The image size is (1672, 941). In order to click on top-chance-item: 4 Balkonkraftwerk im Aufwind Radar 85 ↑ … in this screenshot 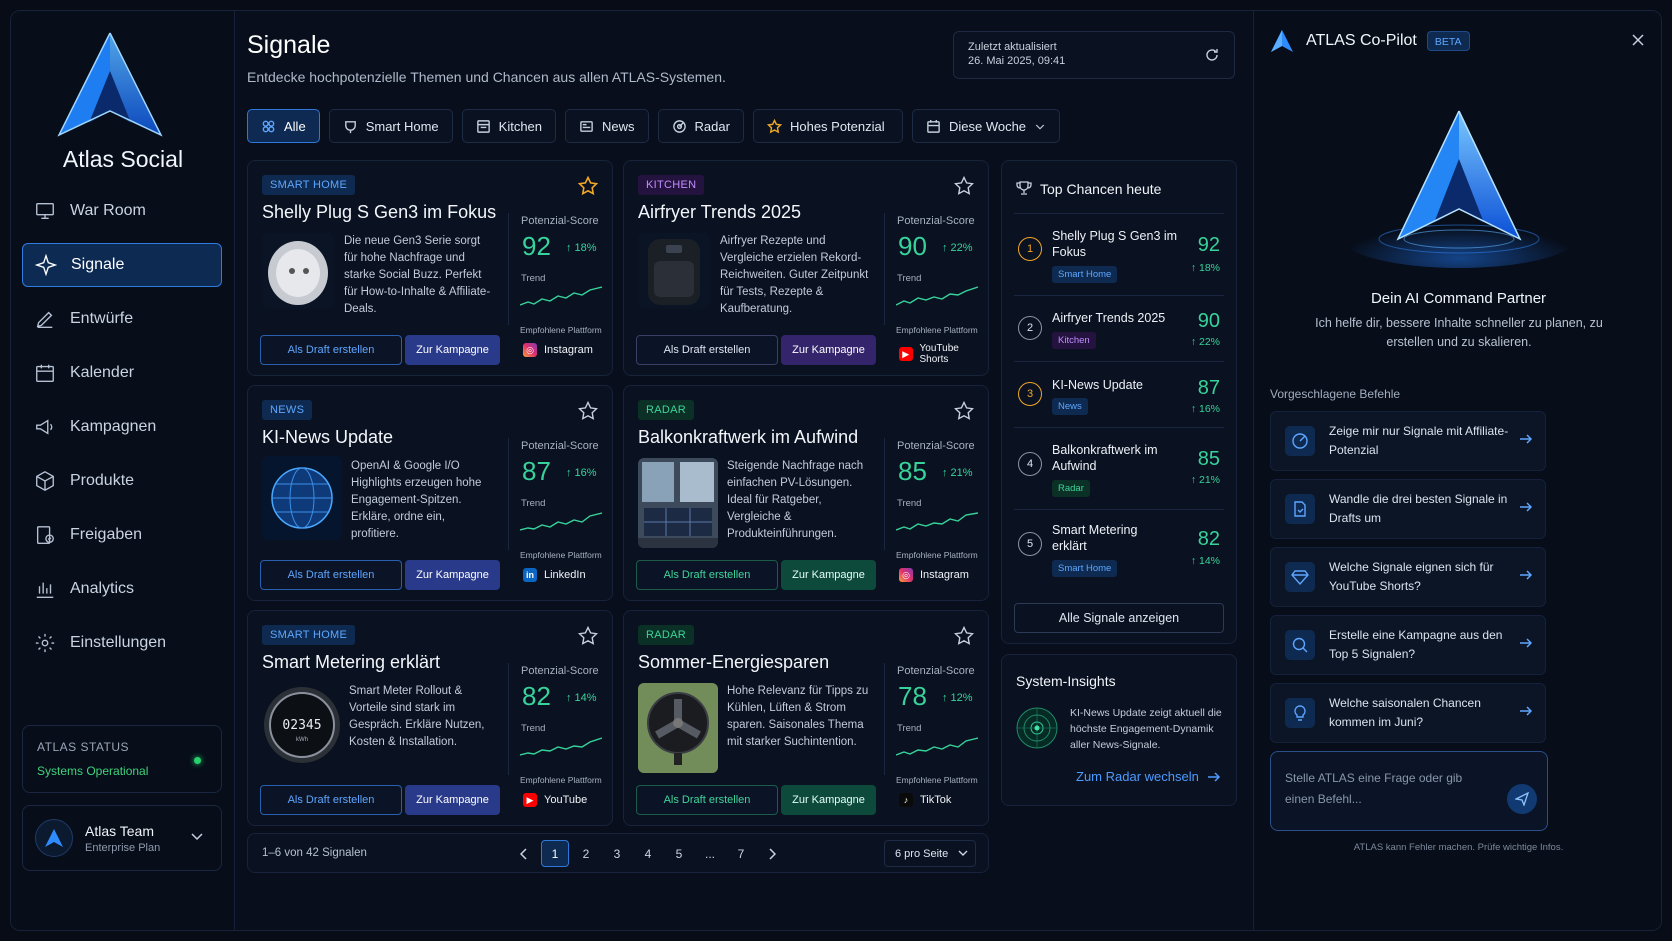, I will do `click(1119, 468)`.